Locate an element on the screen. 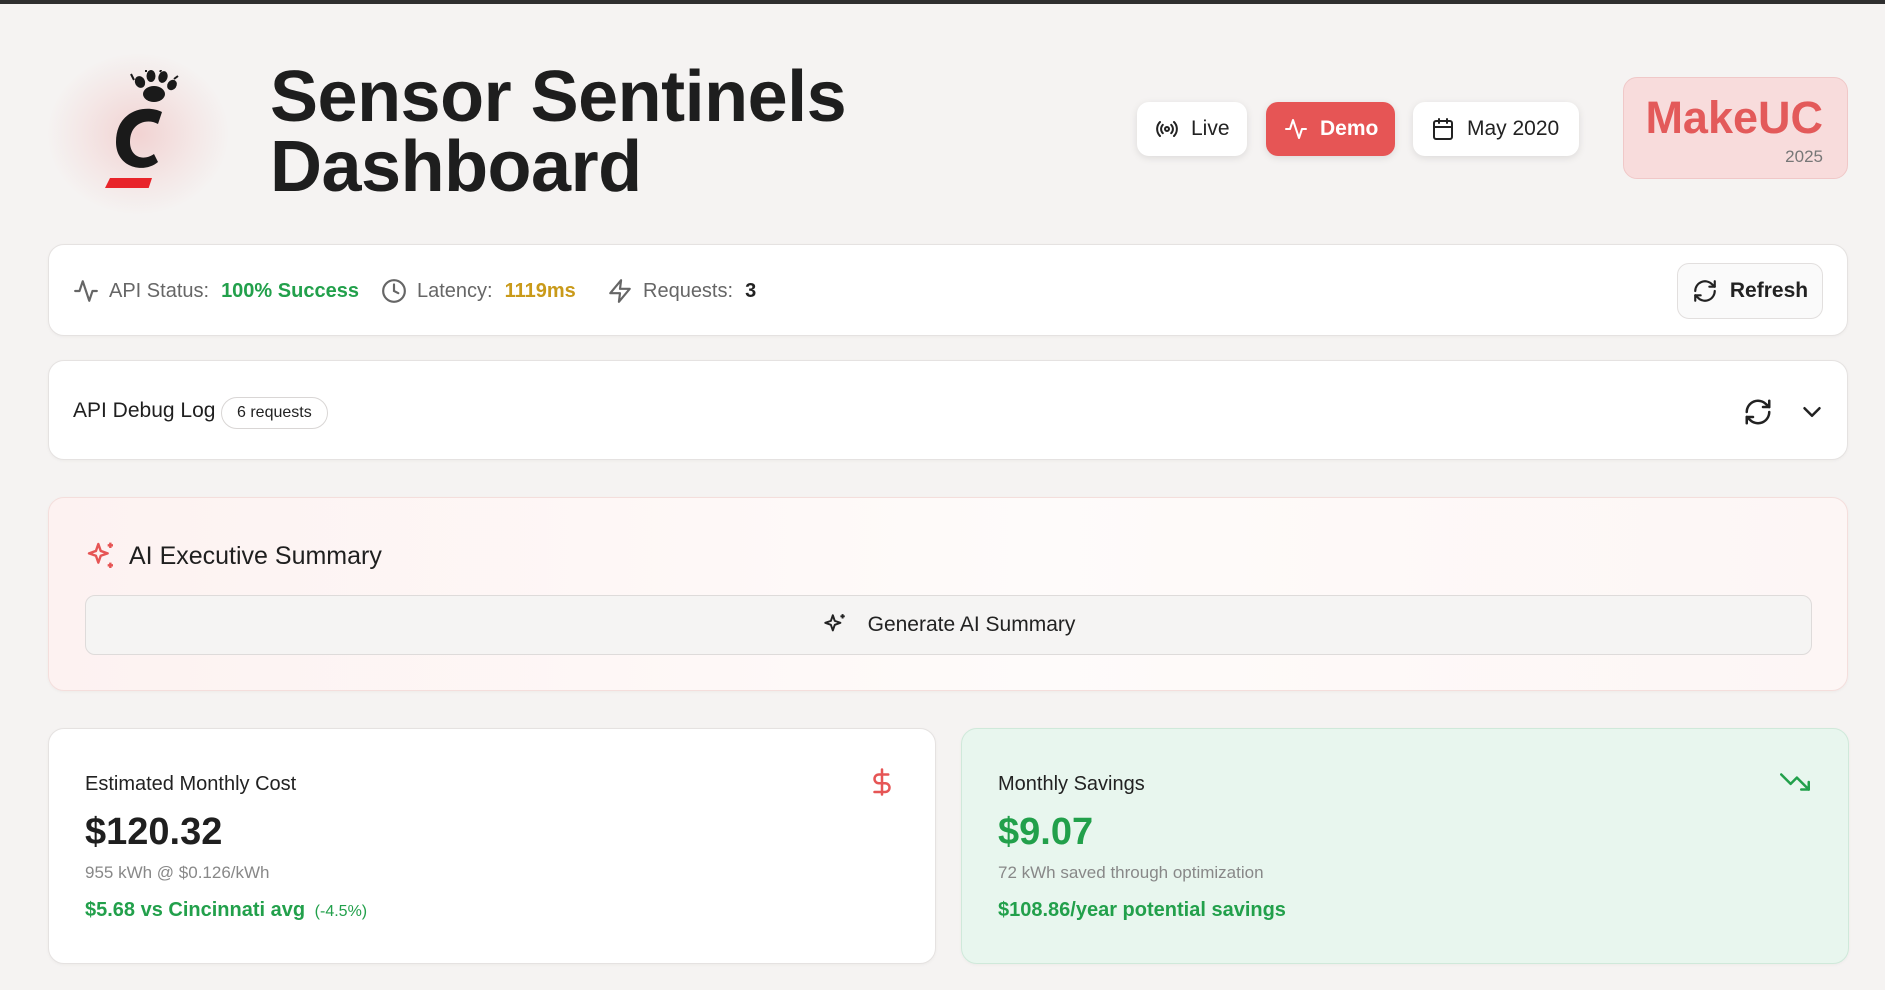 The height and width of the screenshot is (990, 1885). refresh-button-label: Refresh is located at coordinates (1769, 290).